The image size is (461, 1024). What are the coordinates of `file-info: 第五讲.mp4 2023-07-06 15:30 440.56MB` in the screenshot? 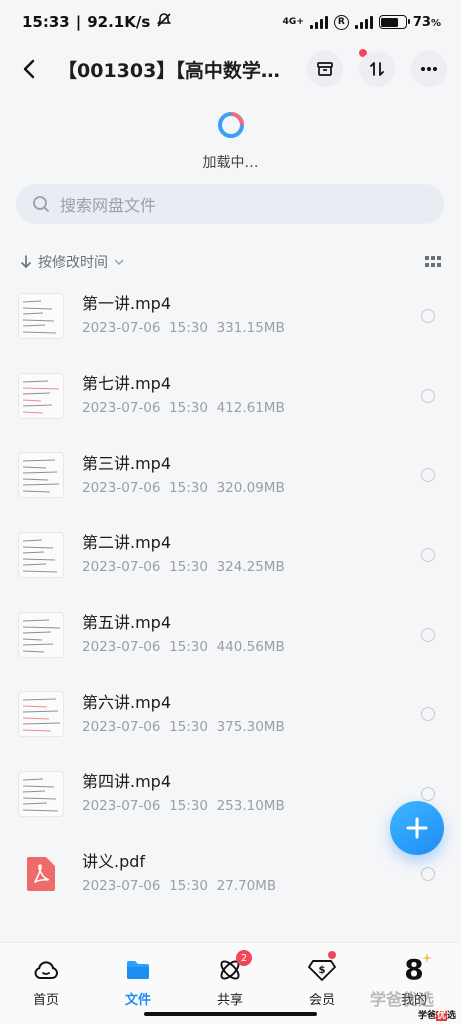 It's located at (183, 634).